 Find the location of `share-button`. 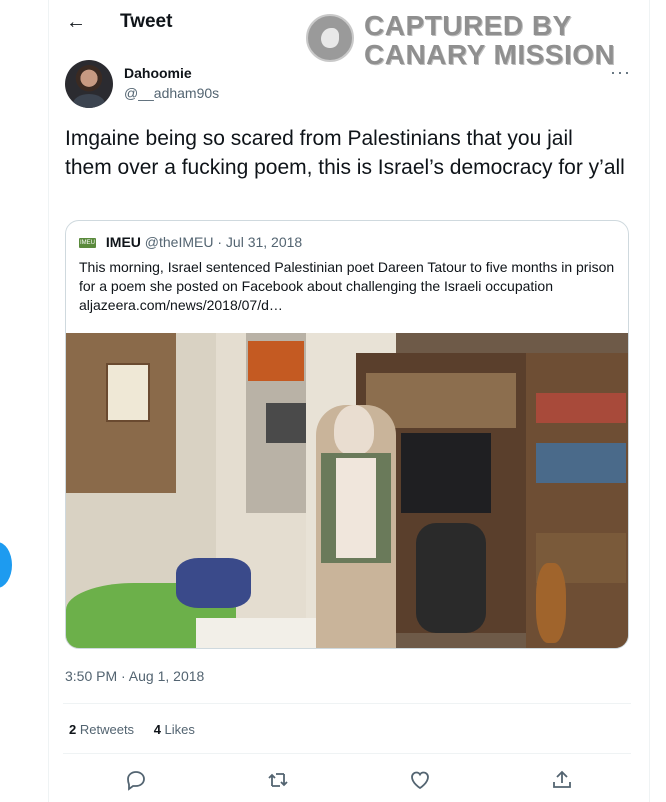

share-button is located at coordinates (562, 780).